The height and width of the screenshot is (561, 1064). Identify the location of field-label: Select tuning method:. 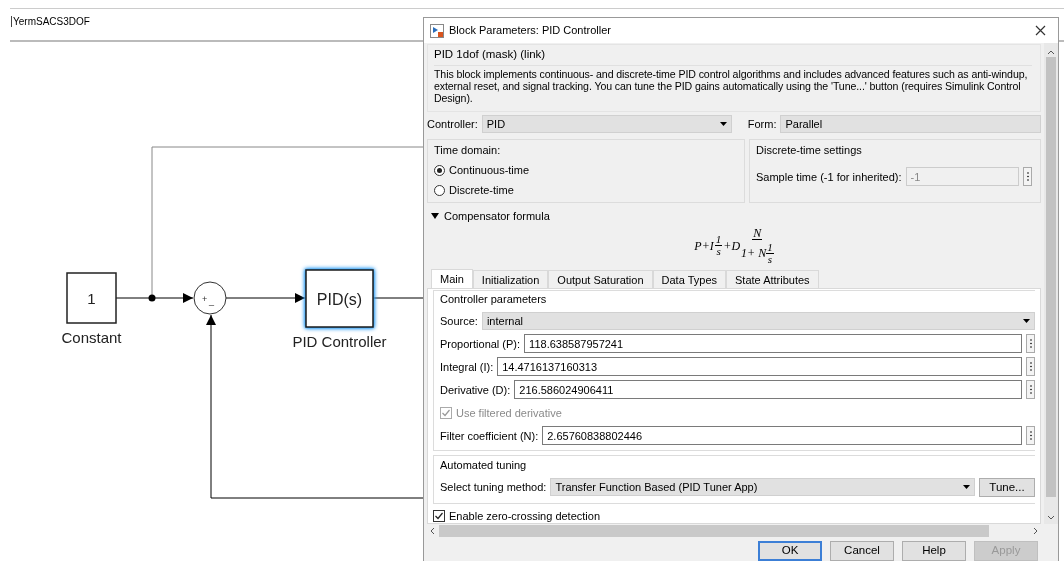
(493, 488).